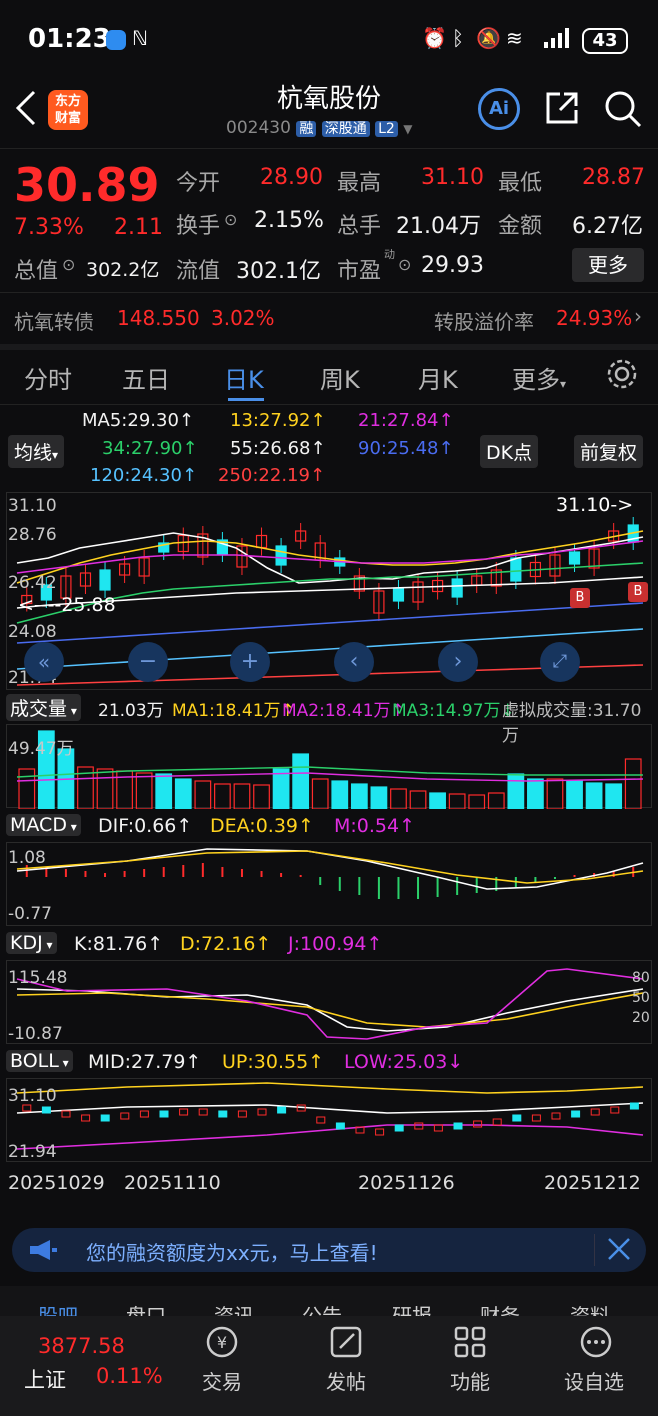  I want to click on convertible-bond-row: 杭氧转债 148.550 3.02% 转股溢价率 24.93% ›, so click(329, 319).